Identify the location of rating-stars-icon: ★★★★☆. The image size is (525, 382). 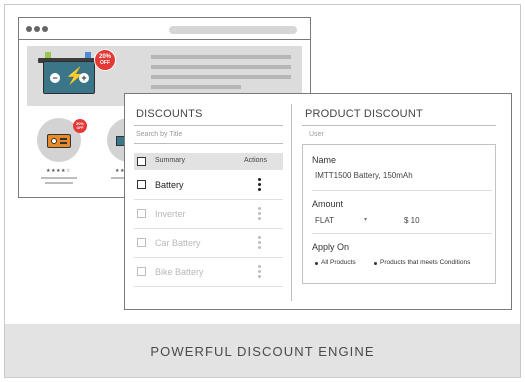
(58, 171).